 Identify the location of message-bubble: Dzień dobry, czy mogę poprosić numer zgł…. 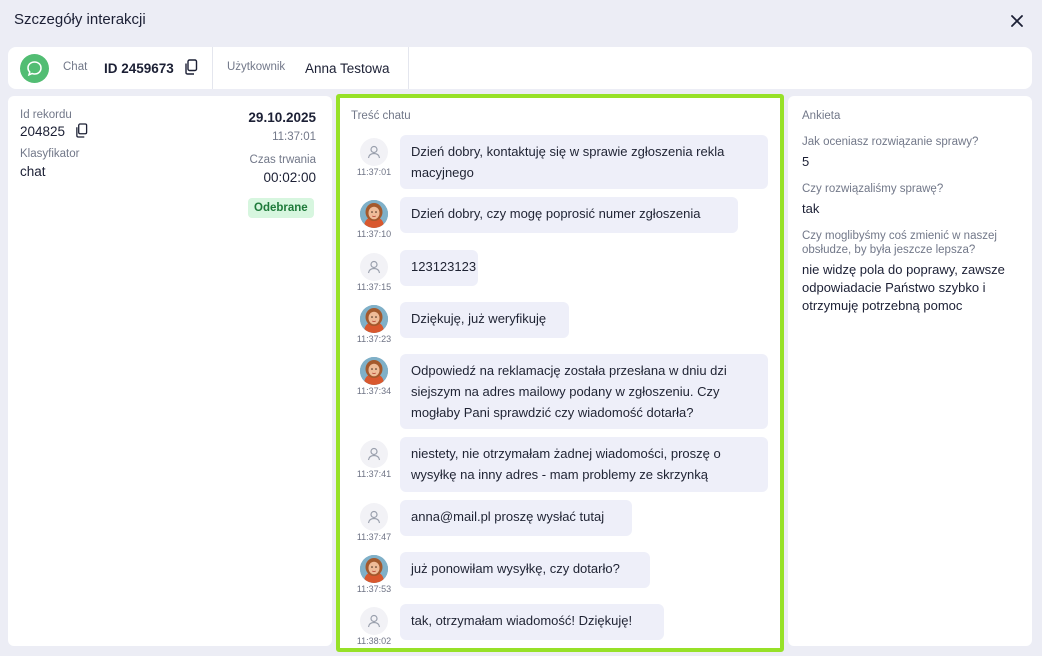
(569, 215).